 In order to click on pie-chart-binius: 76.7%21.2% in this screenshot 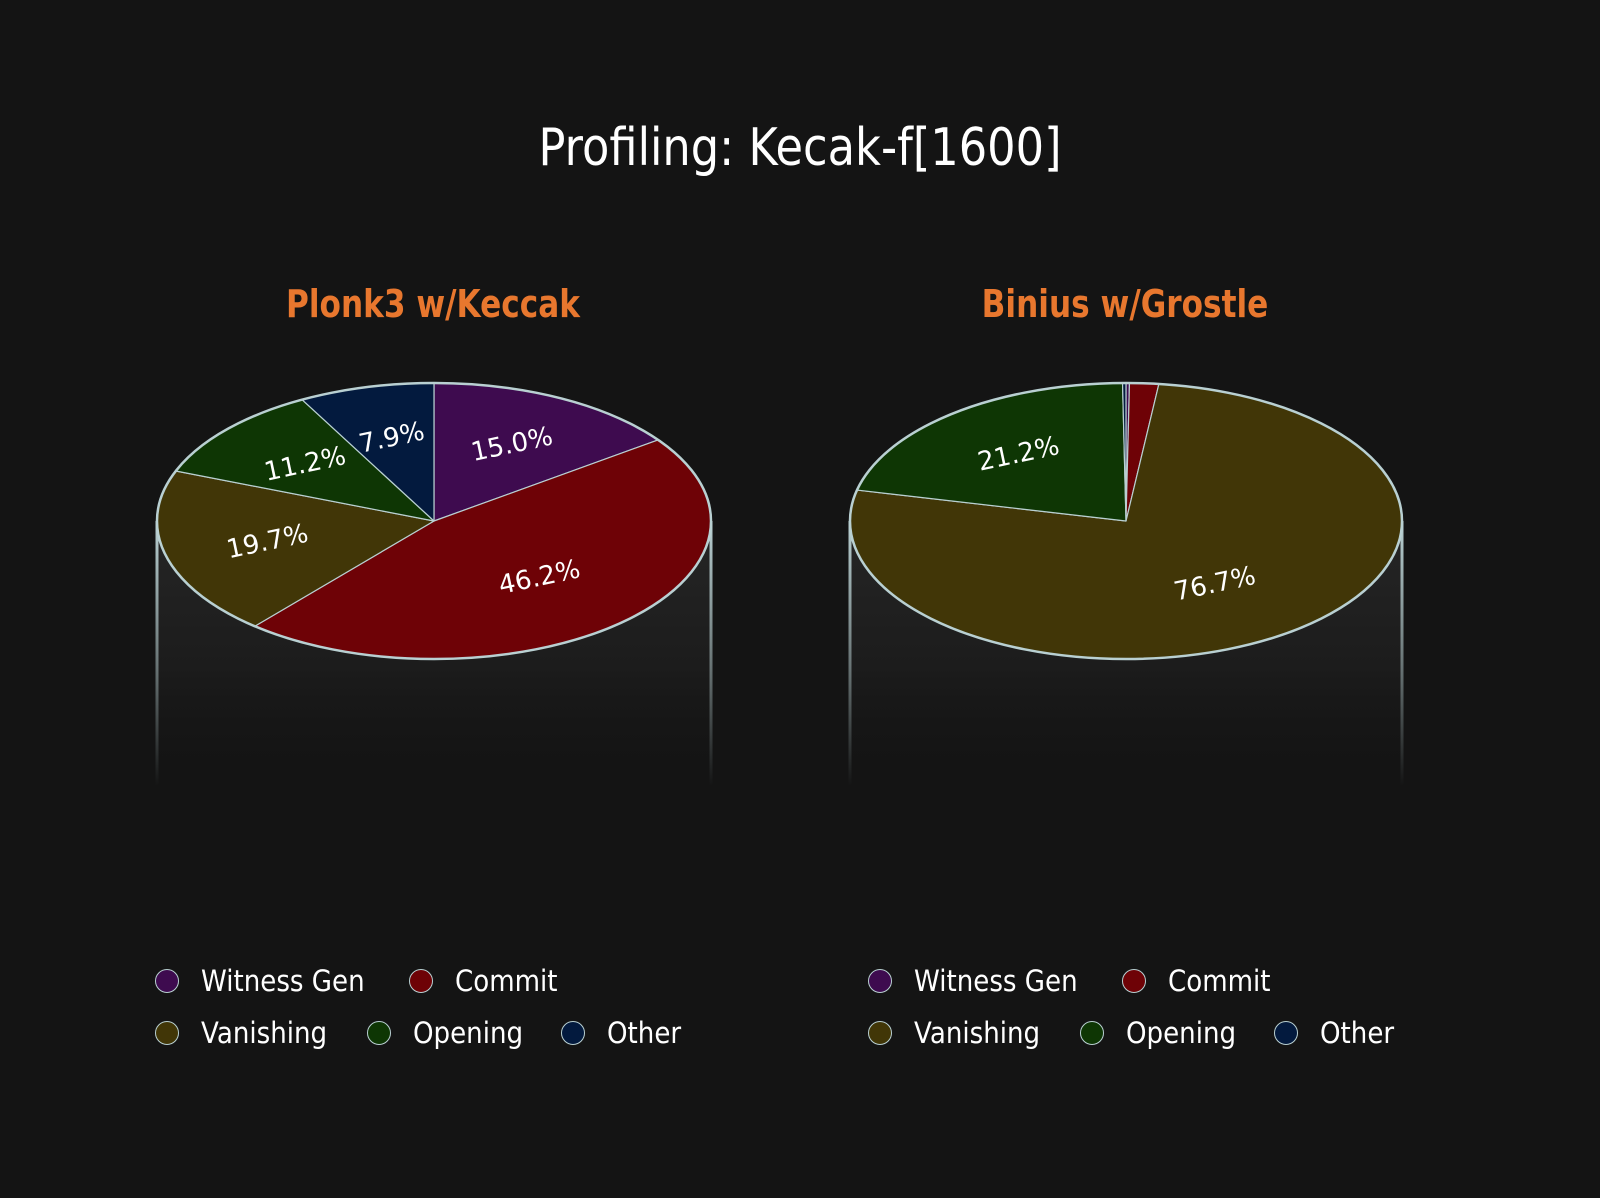, I will do `click(1126, 583)`.